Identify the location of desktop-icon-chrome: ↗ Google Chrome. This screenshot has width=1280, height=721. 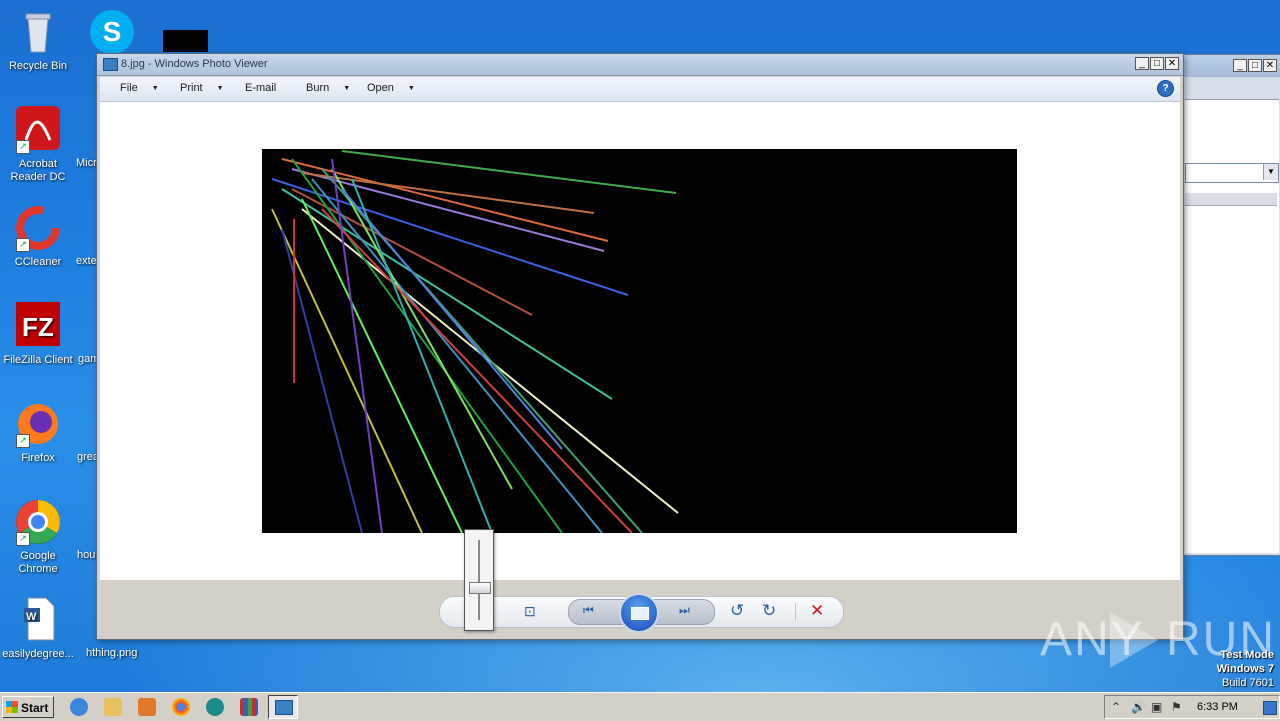
(38, 537).